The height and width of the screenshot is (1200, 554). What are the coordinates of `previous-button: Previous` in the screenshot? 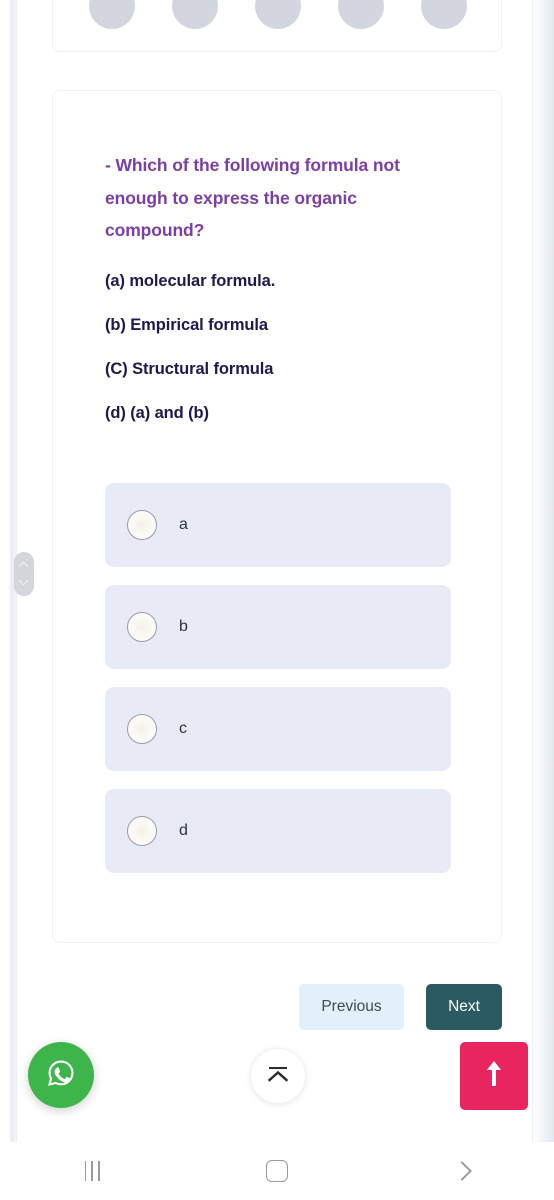 It's located at (351, 1007).